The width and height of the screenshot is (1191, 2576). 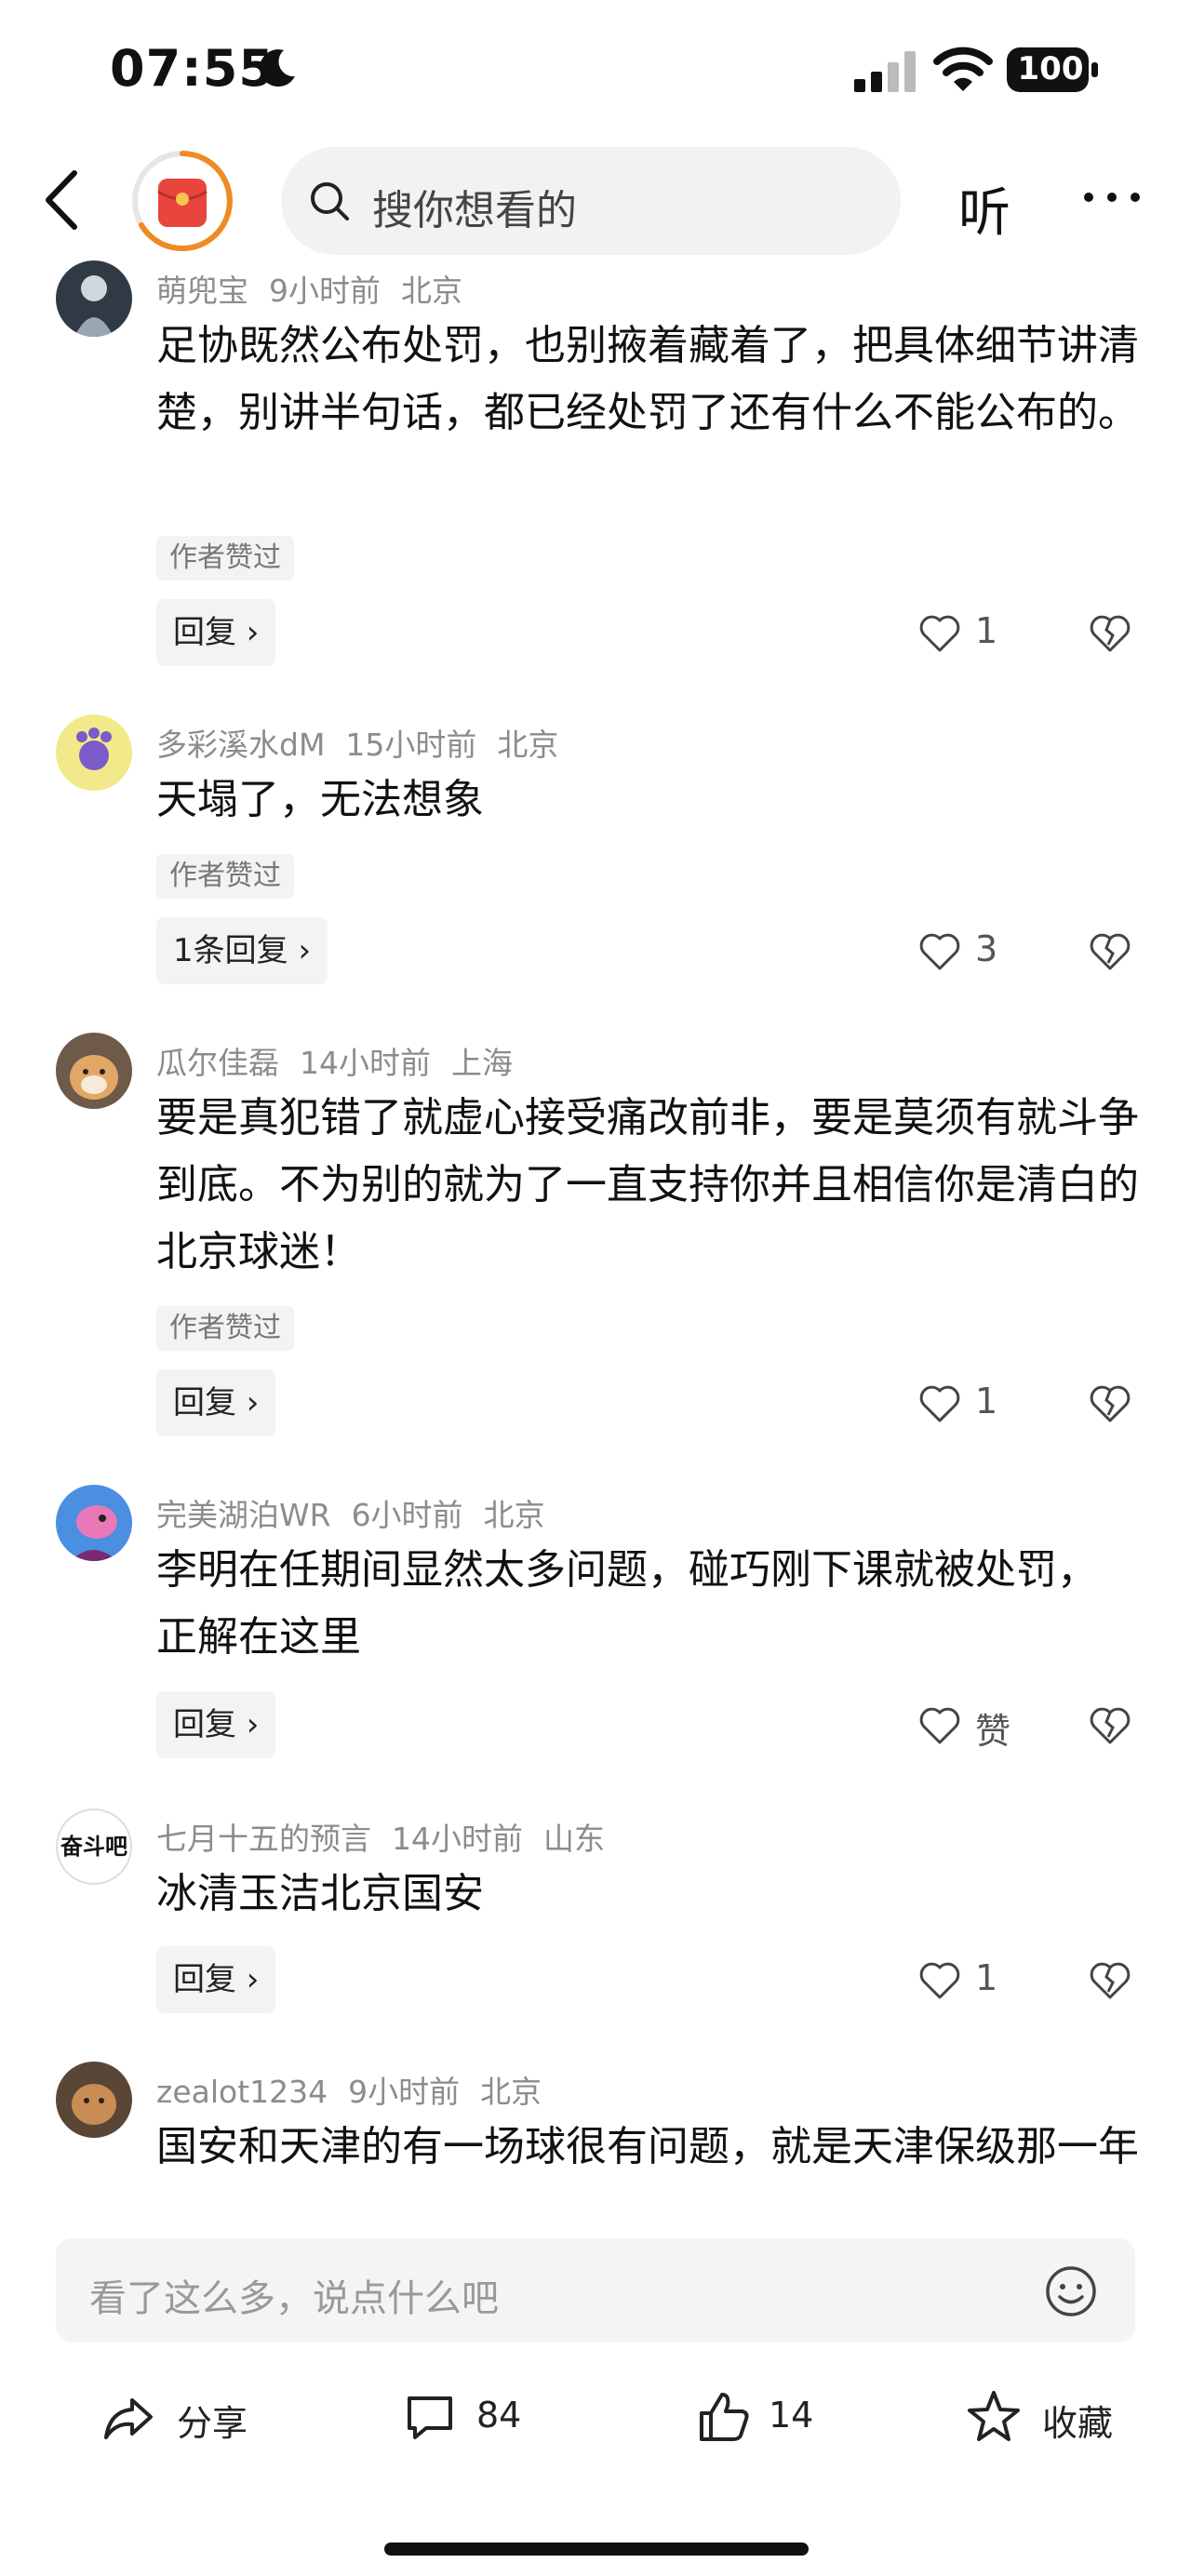 What do you see at coordinates (1050, 68) in the screenshot?
I see `battery-level: 100` at bounding box center [1050, 68].